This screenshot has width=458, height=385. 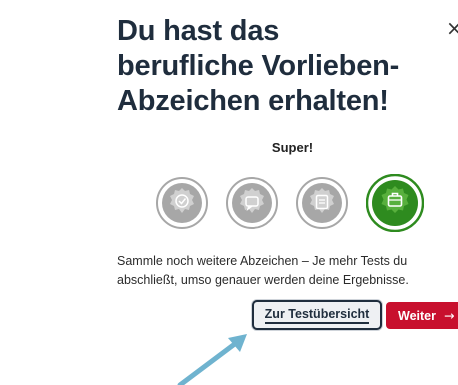 I want to click on test-overview-button-label: Zur Testübersicht, so click(x=317, y=315).